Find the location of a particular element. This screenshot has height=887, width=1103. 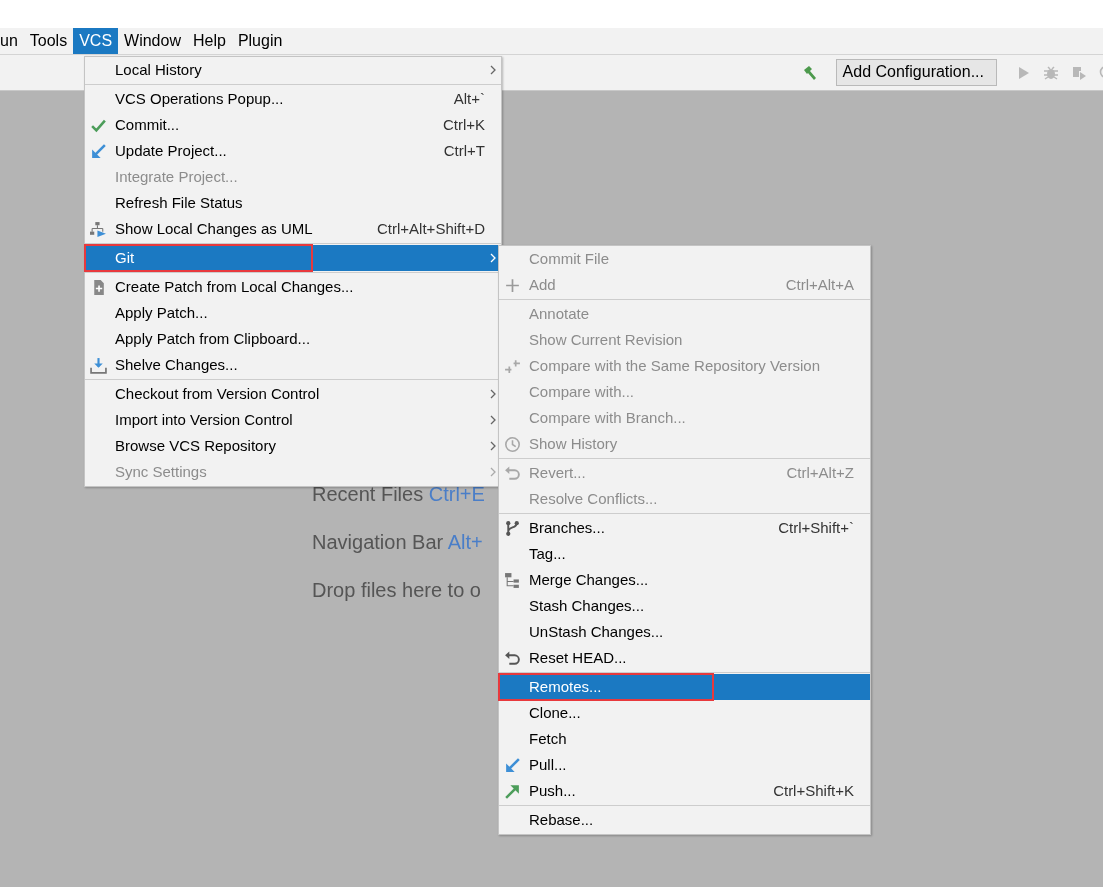

shortcut-text: Ctrl+Alt+A is located at coordinates (819, 284).